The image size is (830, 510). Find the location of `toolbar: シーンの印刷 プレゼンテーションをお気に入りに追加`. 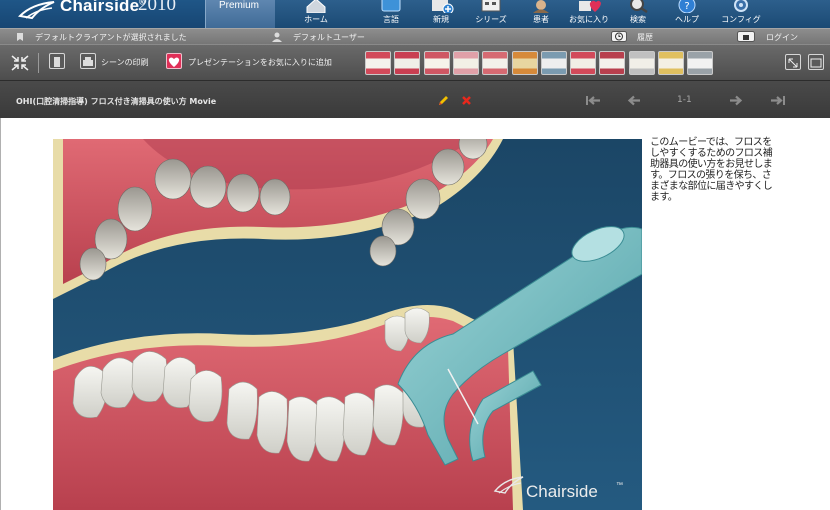

toolbar: シーンの印刷 プレゼンテーションをお気に入りに追加 is located at coordinates (415, 62).